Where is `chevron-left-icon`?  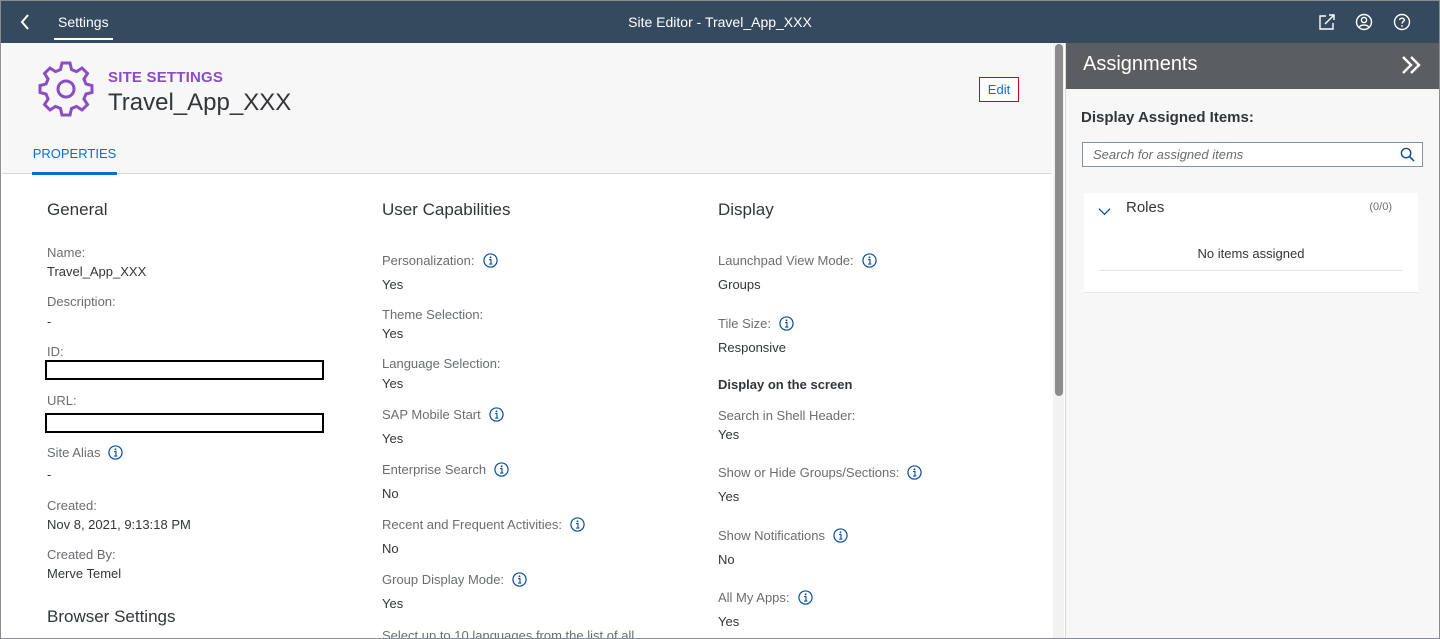
chevron-left-icon is located at coordinates (24, 22).